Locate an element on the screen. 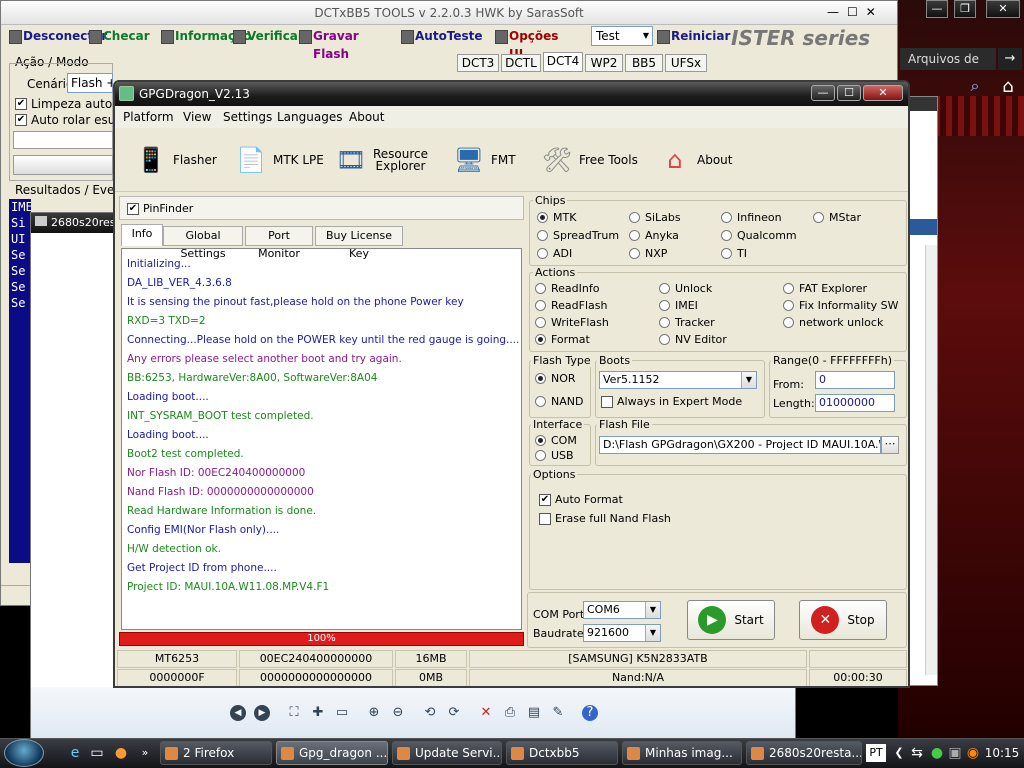 The width and height of the screenshot is (1024, 768). action-tracker-radio is located at coordinates (664, 322).